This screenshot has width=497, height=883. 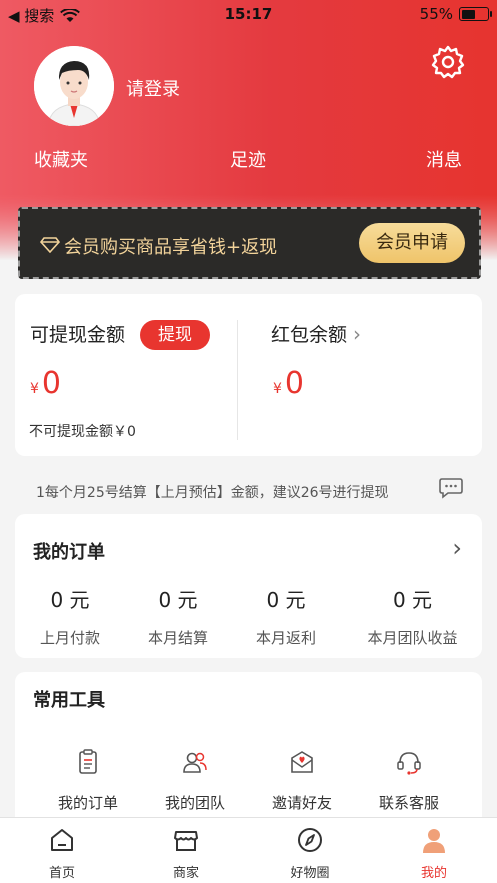 I want to click on tool-my-team: 我的团队, so click(x=195, y=780).